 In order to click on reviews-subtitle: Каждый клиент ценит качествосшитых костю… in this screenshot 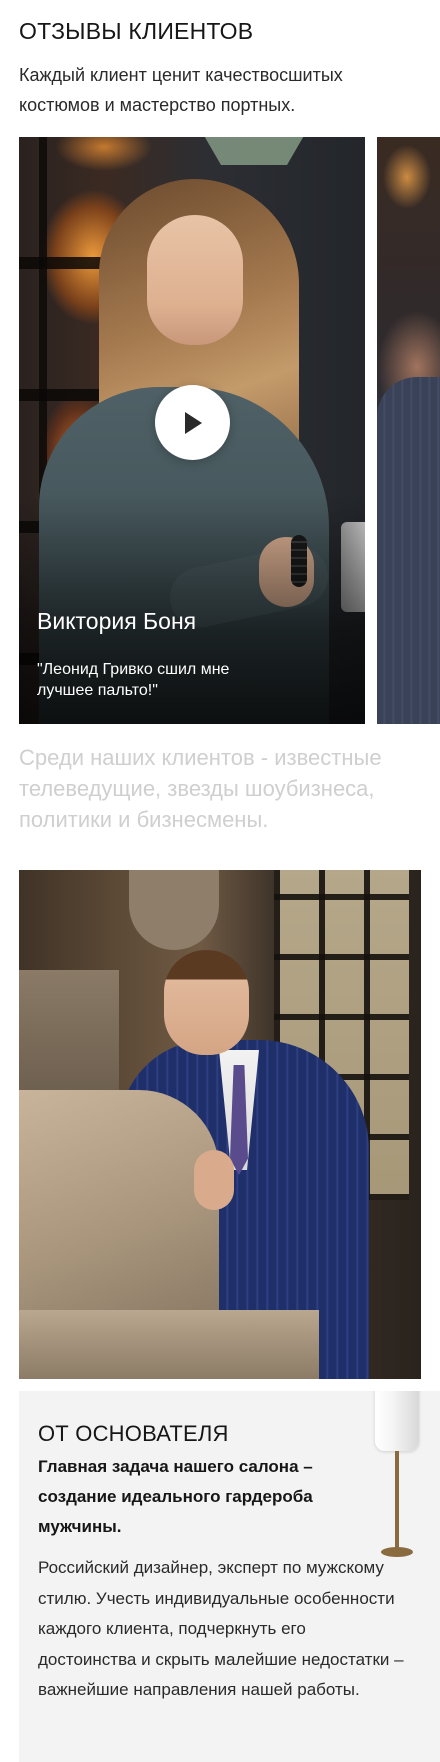, I will do `click(181, 90)`.